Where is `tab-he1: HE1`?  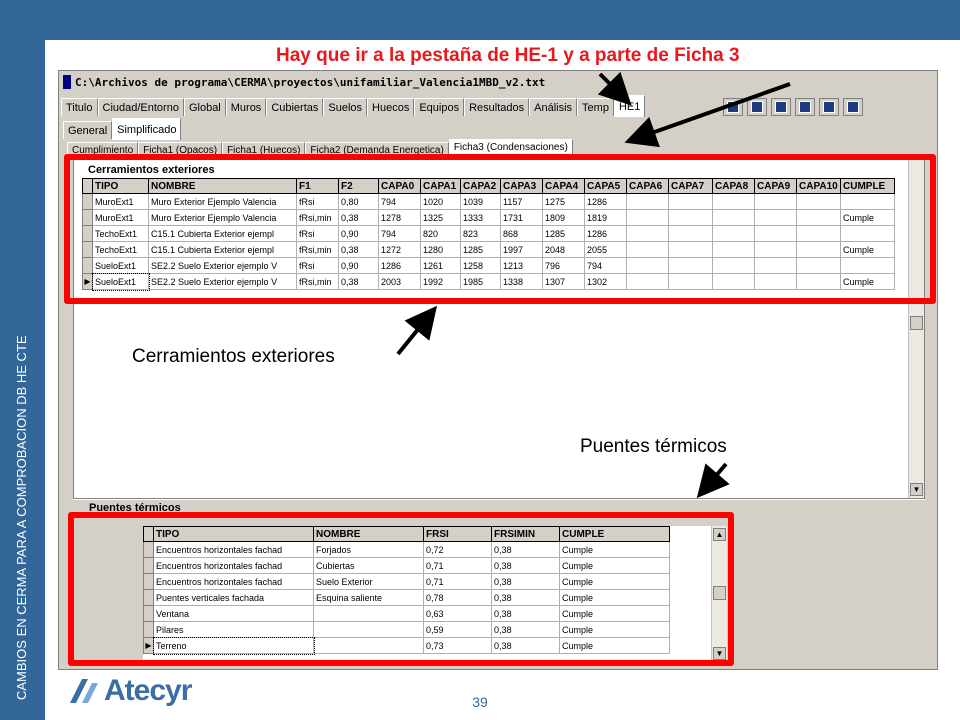 tab-he1: HE1 is located at coordinates (629, 106).